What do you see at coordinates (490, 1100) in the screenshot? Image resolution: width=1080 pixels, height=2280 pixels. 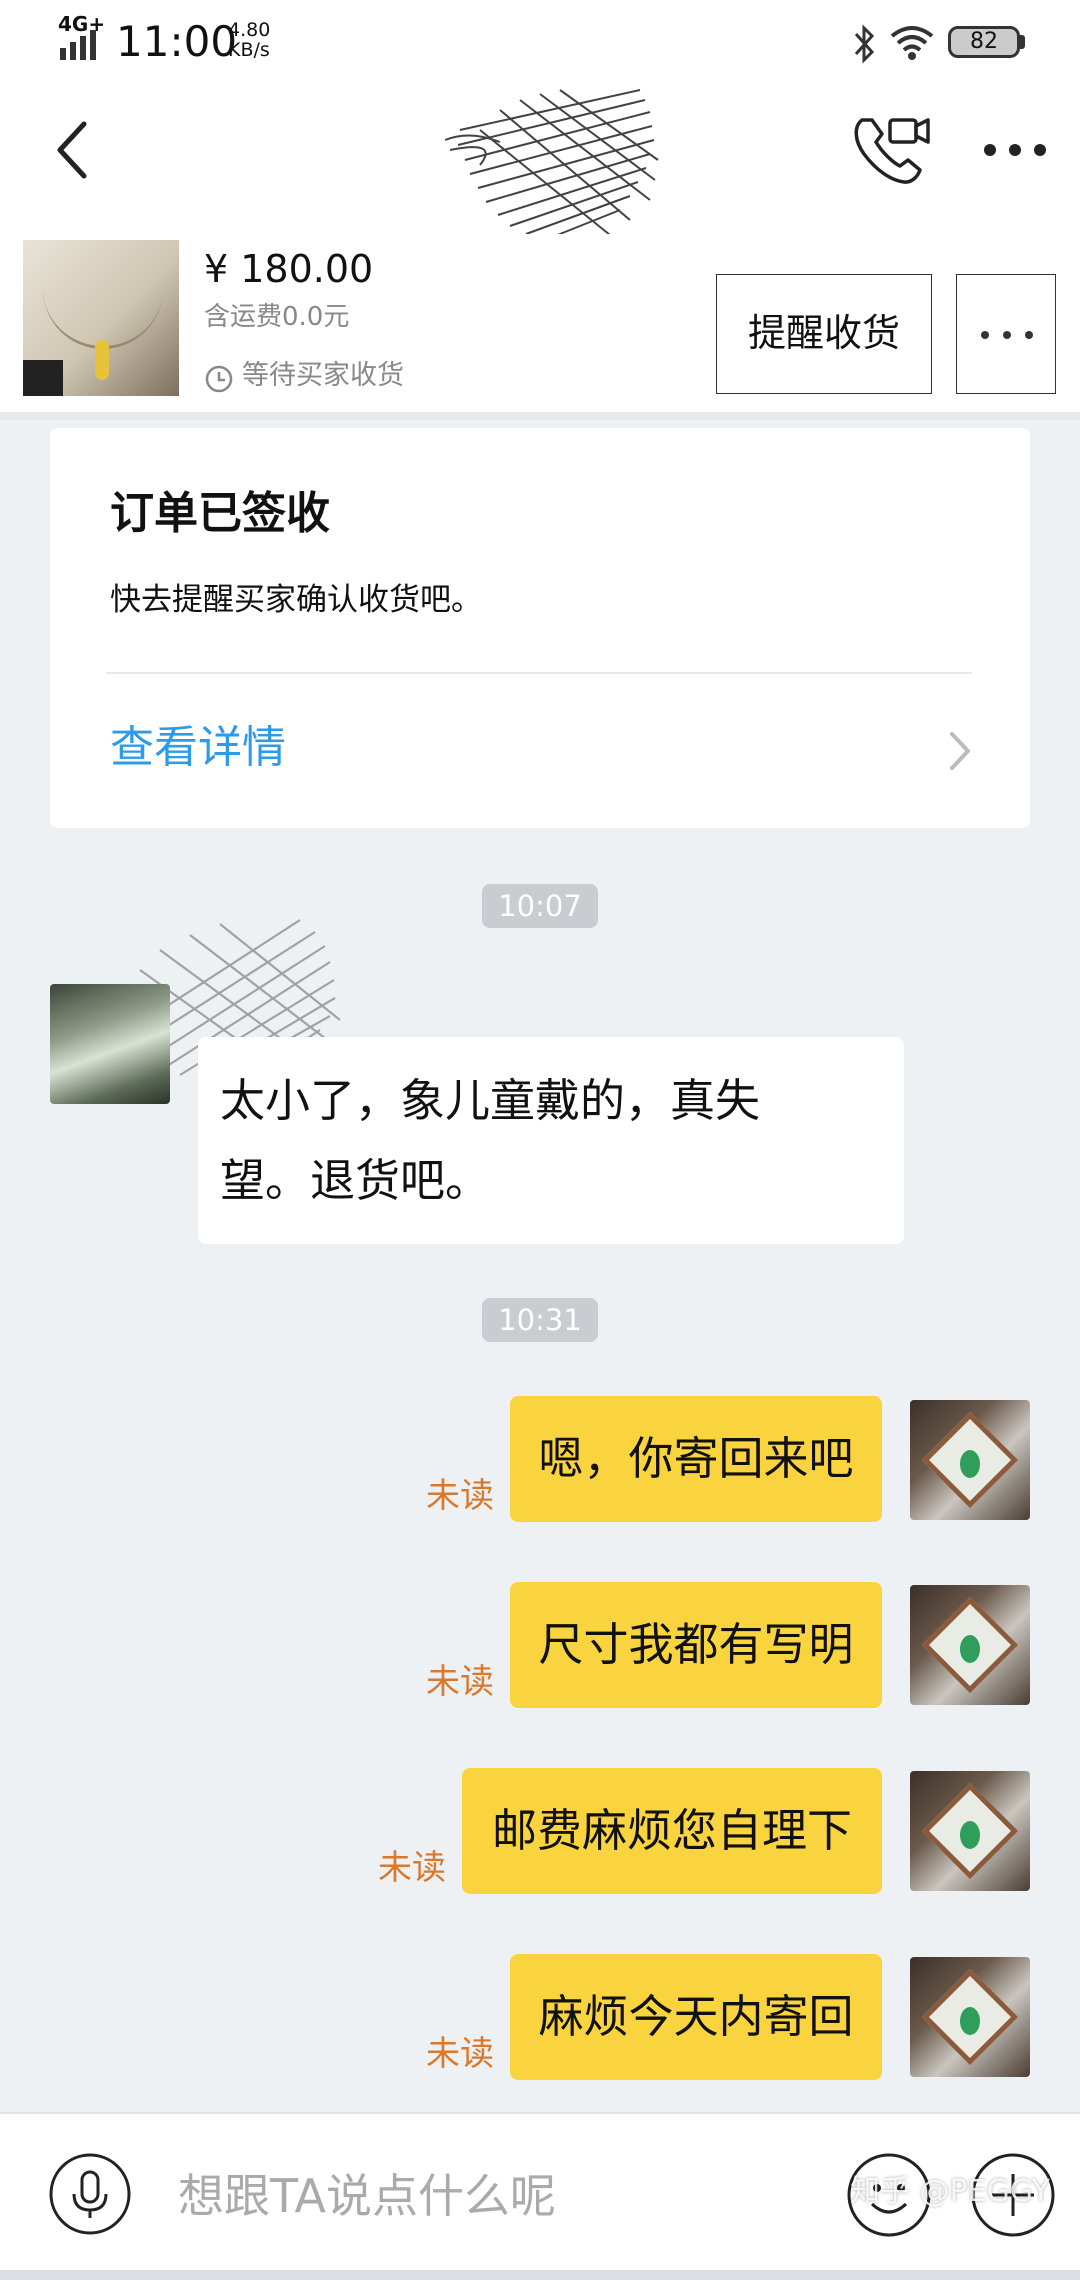 I see `message-text-line: 太小了，象儿童戴的，真失` at bounding box center [490, 1100].